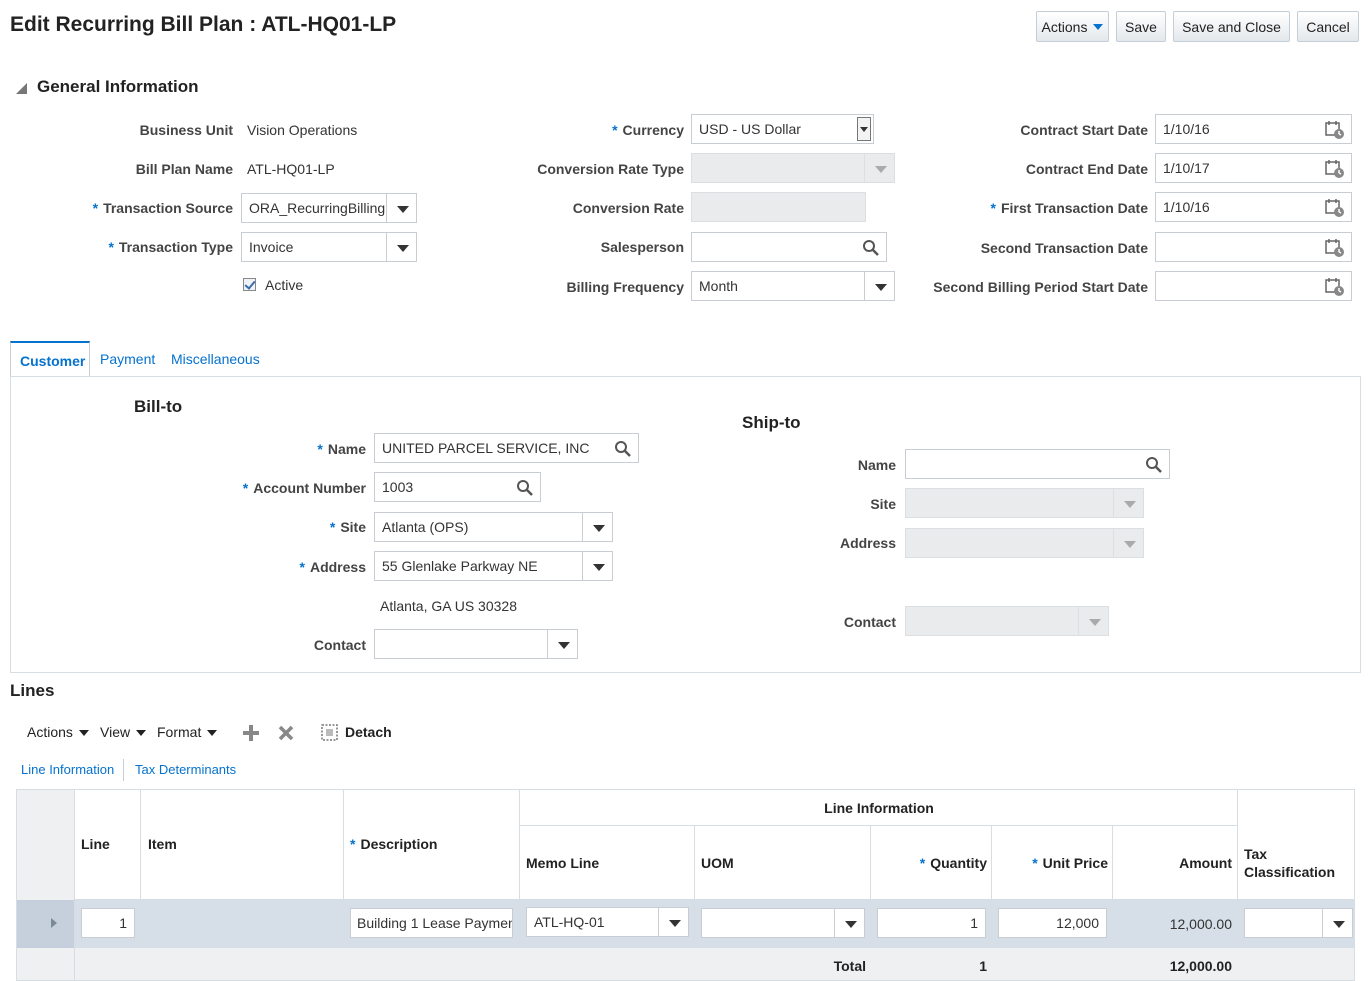 The image size is (1370, 981). What do you see at coordinates (1299, 863) in the screenshot?
I see `col-header-tax-classification: Tax Classification` at bounding box center [1299, 863].